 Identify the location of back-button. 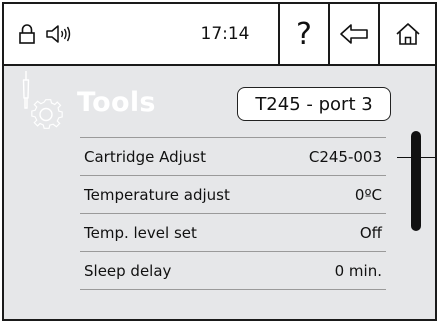
(354, 34).